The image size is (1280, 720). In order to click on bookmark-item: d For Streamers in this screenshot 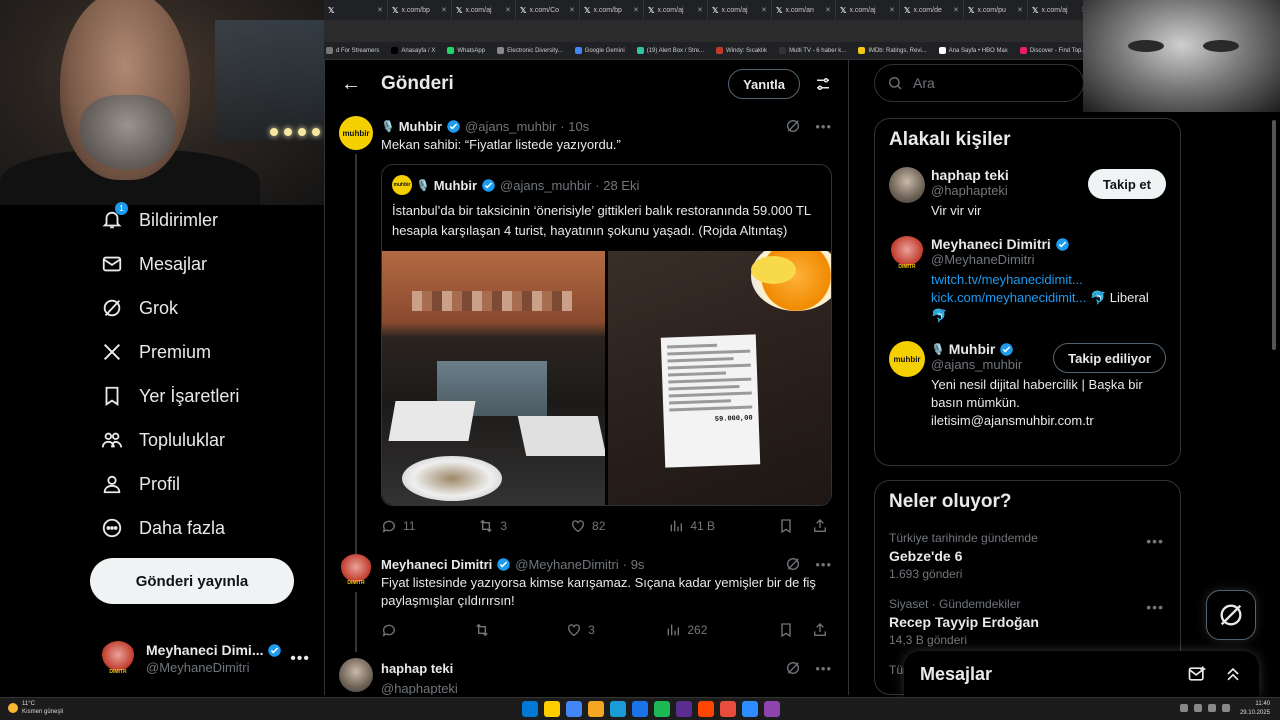, I will do `click(352, 50)`.